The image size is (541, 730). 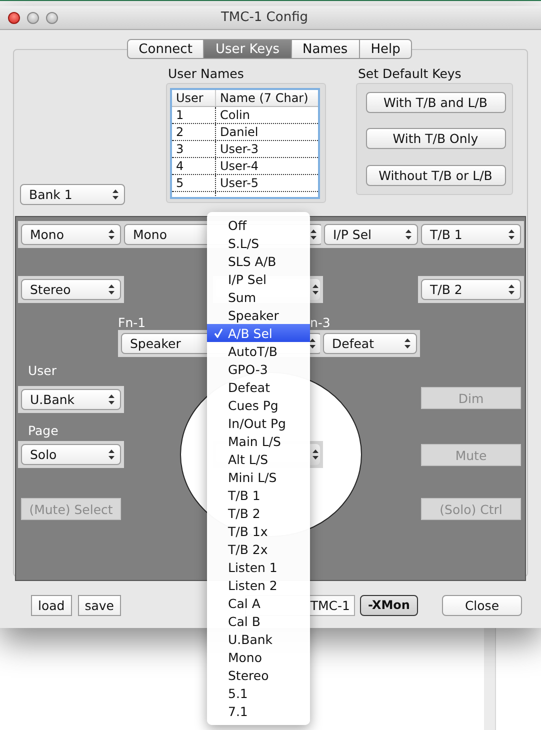 I want to click on field-label: n-3, so click(x=320, y=322).